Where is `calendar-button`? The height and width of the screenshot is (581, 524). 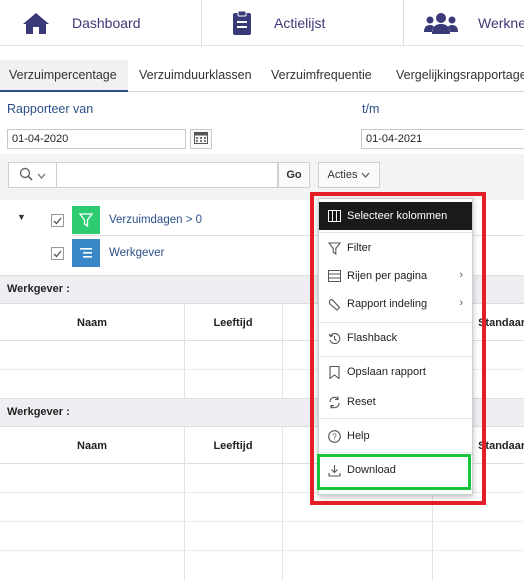
calendar-button is located at coordinates (201, 139).